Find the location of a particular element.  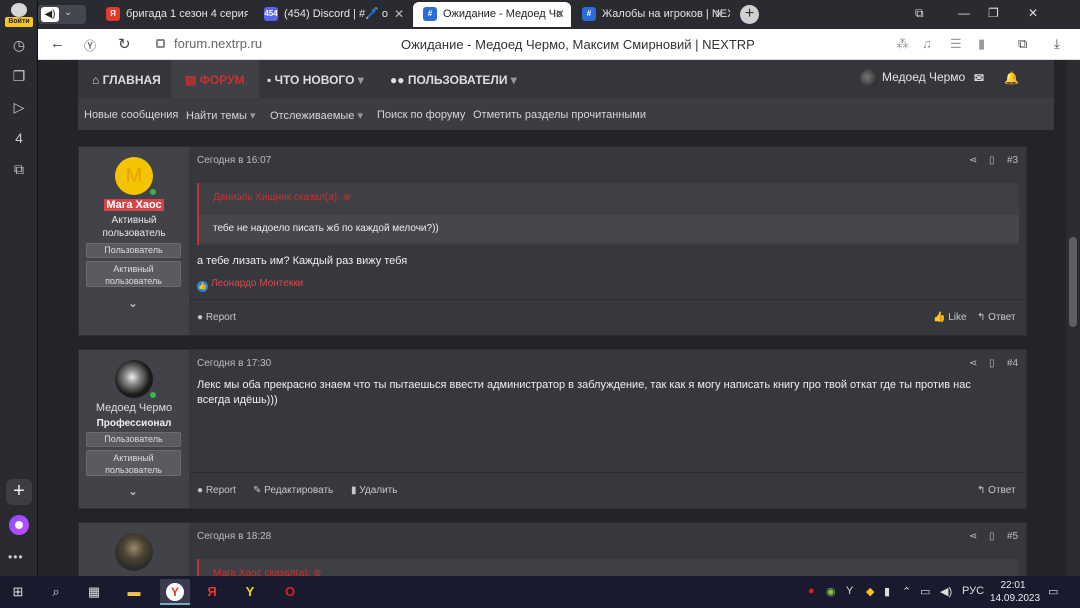

screenshot-icon: ⧉ is located at coordinates (19, 169).